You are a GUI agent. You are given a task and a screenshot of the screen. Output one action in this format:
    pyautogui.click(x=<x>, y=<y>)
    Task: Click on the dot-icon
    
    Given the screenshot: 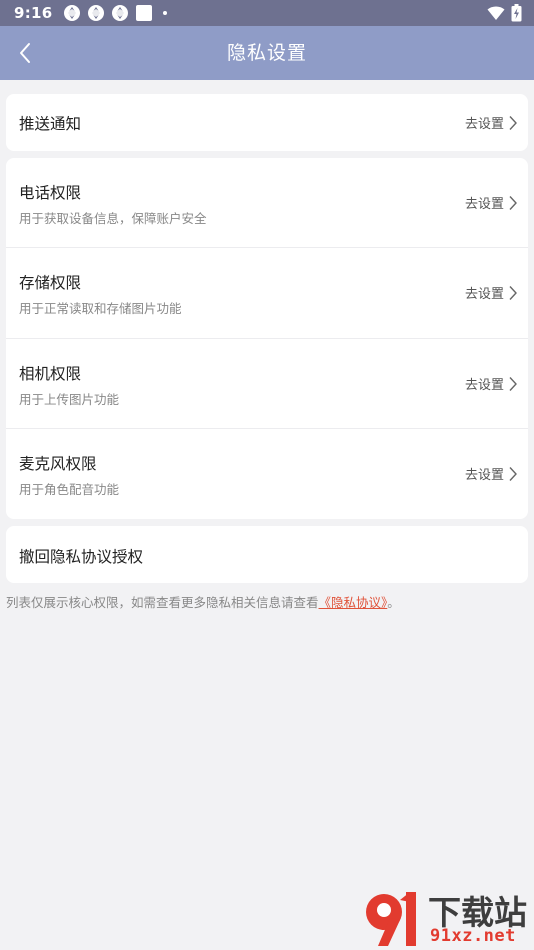 What is the action you would take?
    pyautogui.click(x=164, y=13)
    